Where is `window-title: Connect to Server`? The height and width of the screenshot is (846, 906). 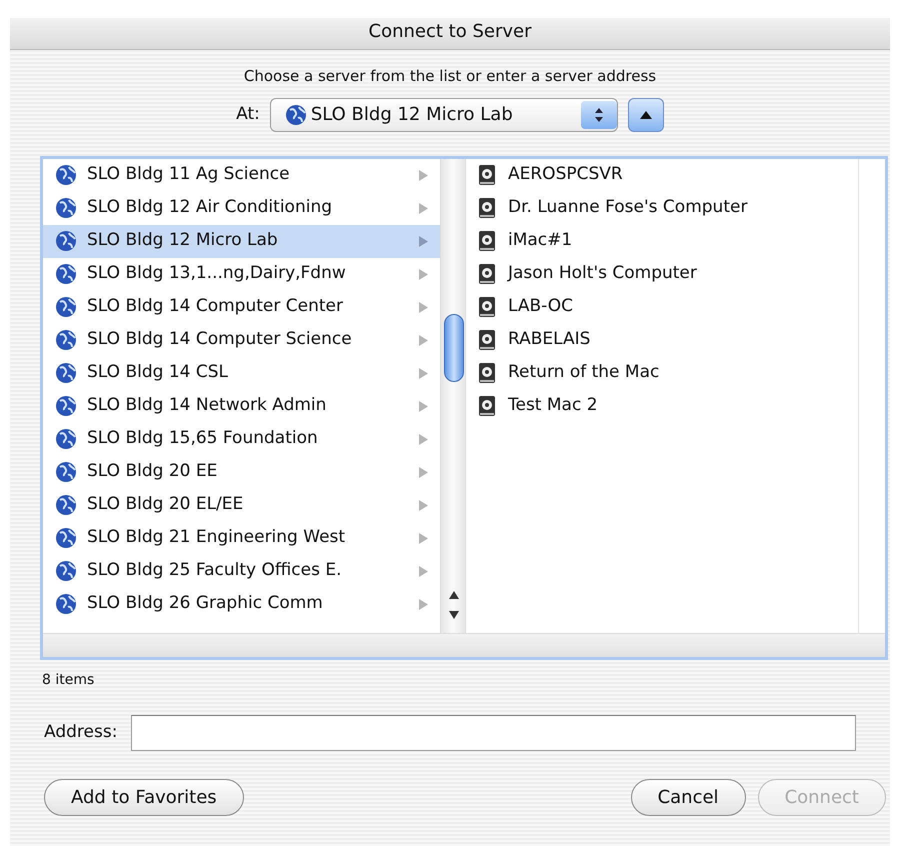
window-title: Connect to Server is located at coordinates (450, 34).